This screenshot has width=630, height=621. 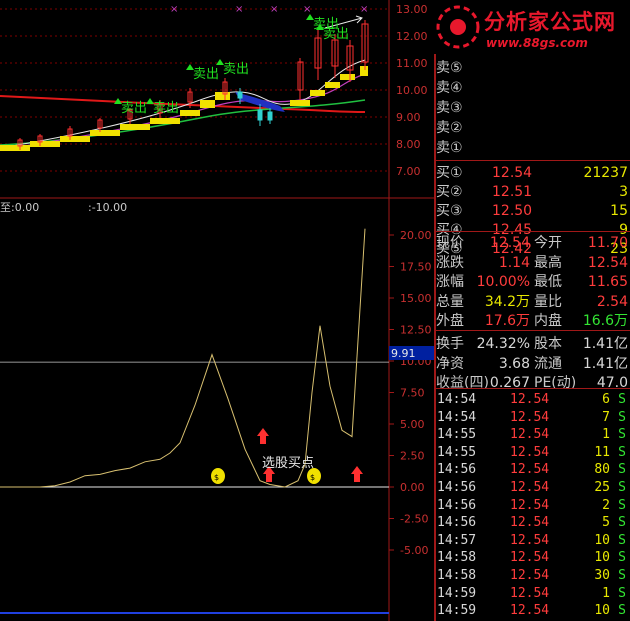 What do you see at coordinates (457, 593) in the screenshot?
I see `tick-time: 14:59` at bounding box center [457, 593].